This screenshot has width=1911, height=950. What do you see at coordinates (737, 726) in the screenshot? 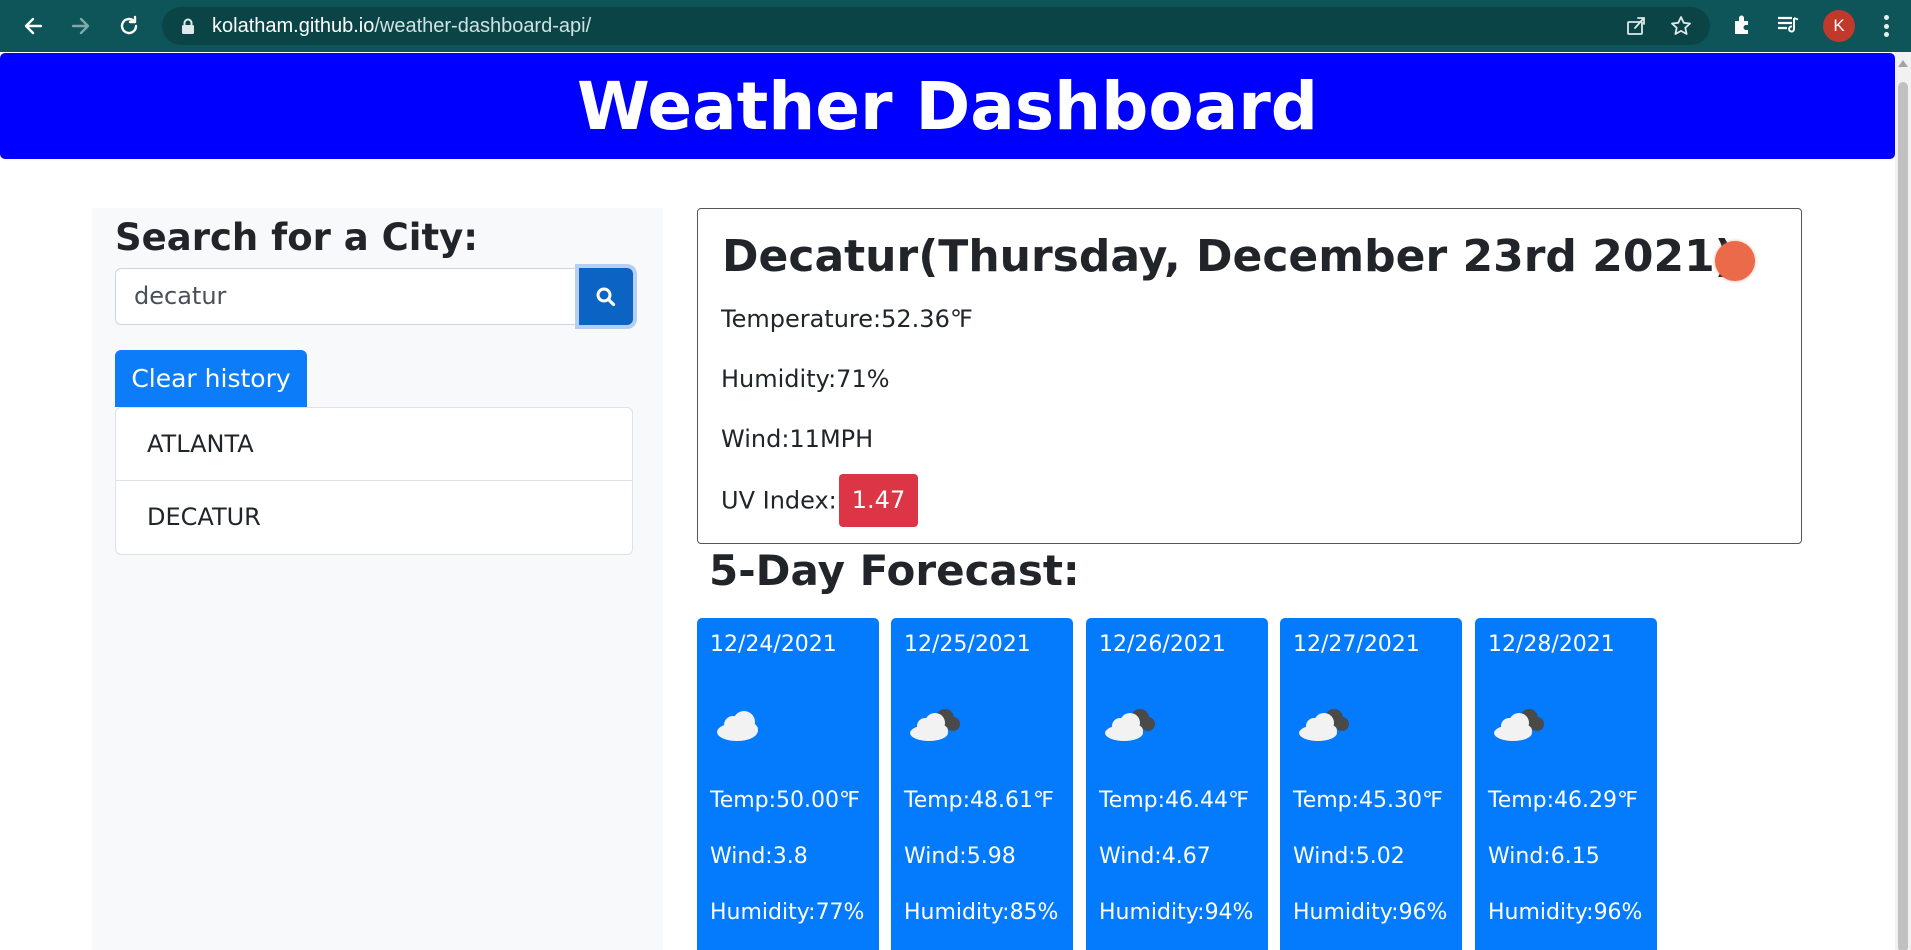
I see `cloud-icon` at bounding box center [737, 726].